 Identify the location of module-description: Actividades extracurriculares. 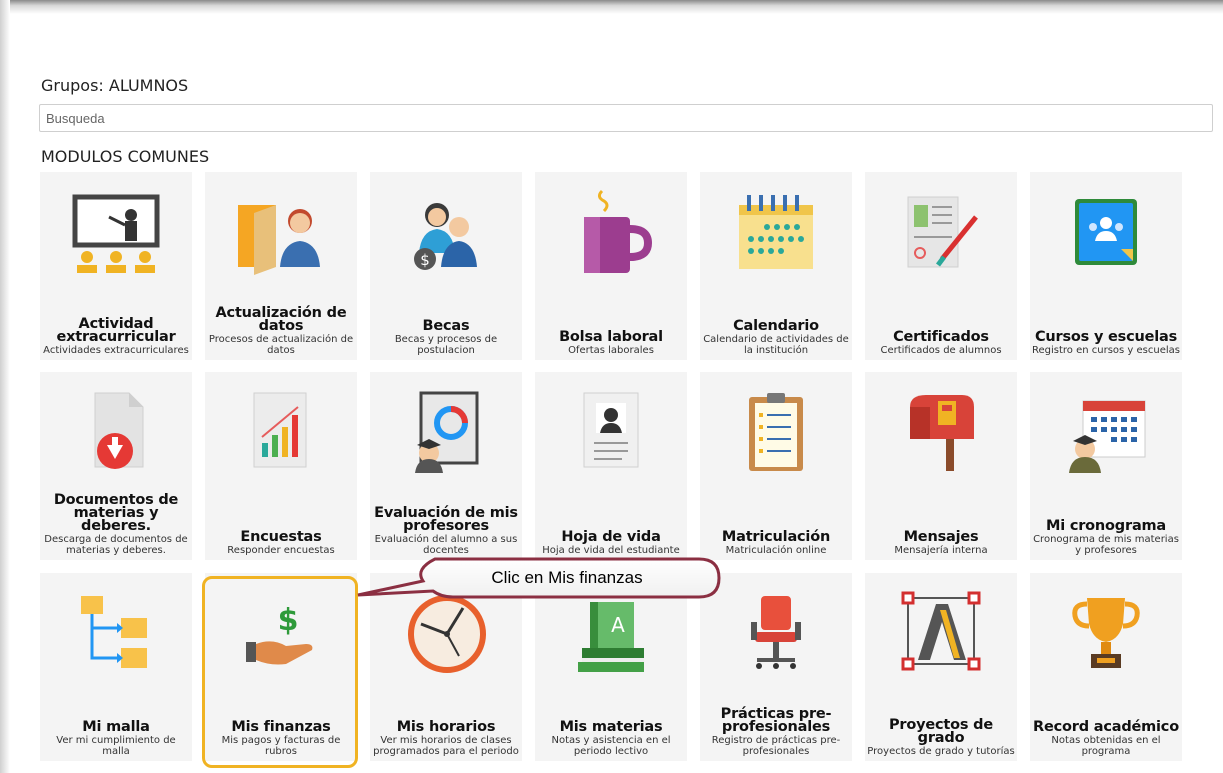
(116, 350).